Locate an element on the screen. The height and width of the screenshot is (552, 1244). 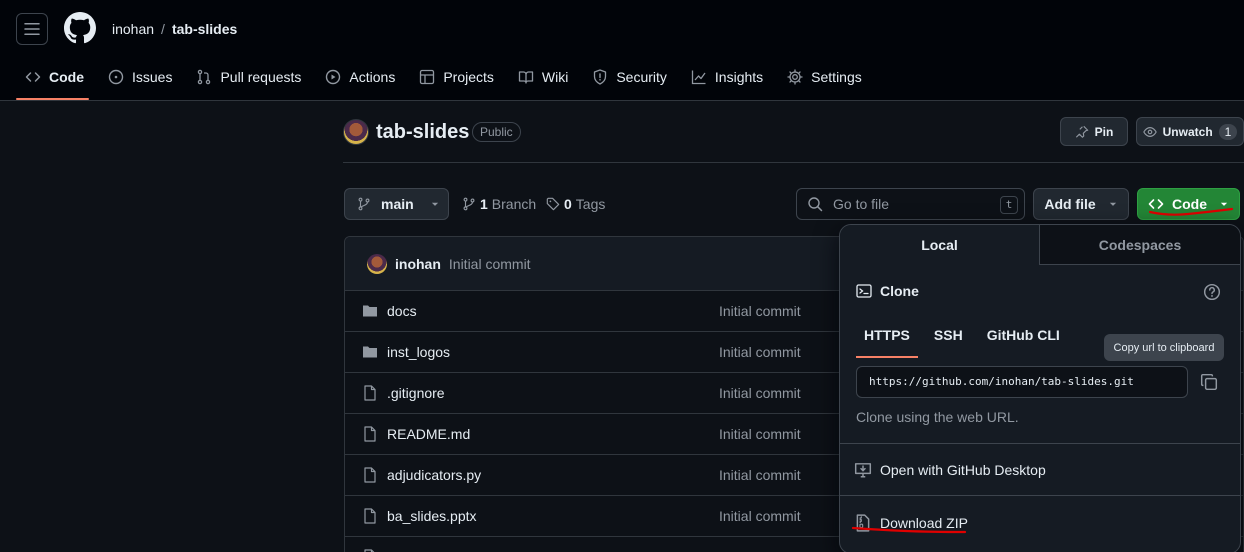
panel-tabs: Local Codespaces is located at coordinates (1040, 245).